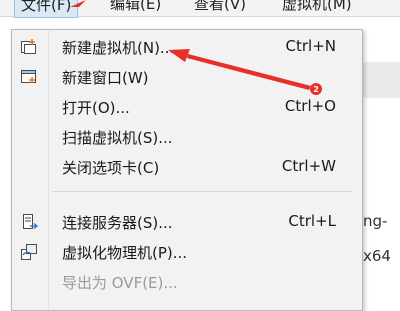 This screenshot has height=311, width=400. Describe the element at coordinates (28, 46) in the screenshot. I see `new-vm-icon` at that location.